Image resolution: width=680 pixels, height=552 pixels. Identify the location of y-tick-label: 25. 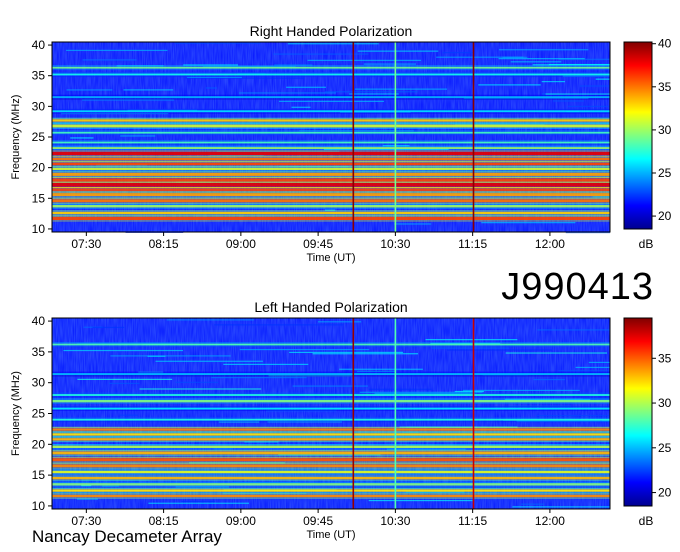
(39, 414).